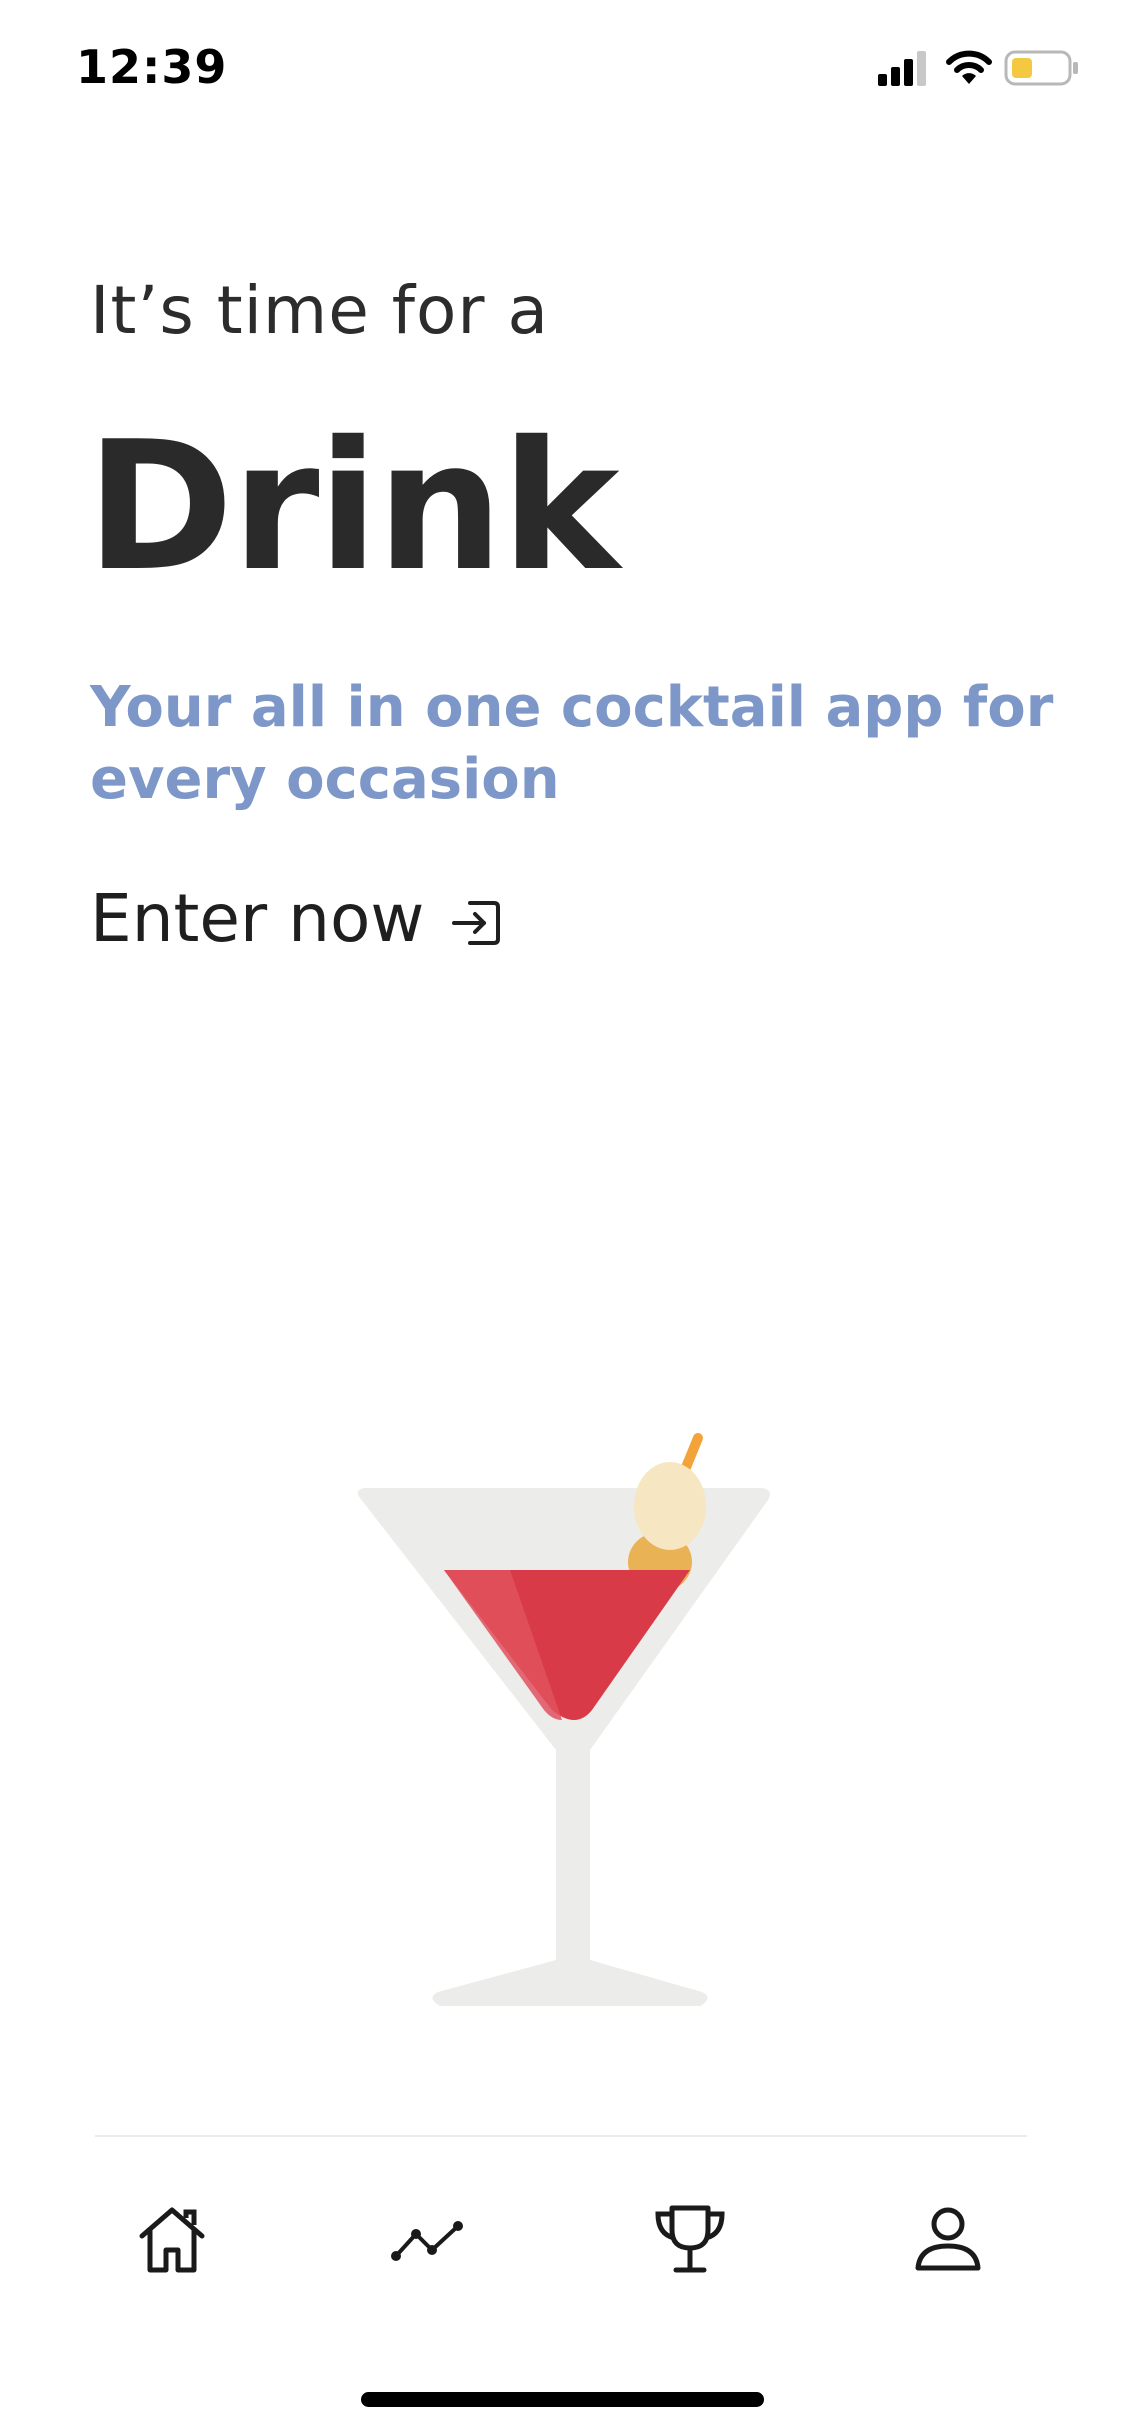 This screenshot has height=2436, width=1125. Describe the element at coordinates (1041, 68) in the screenshot. I see `battery-icon` at that location.